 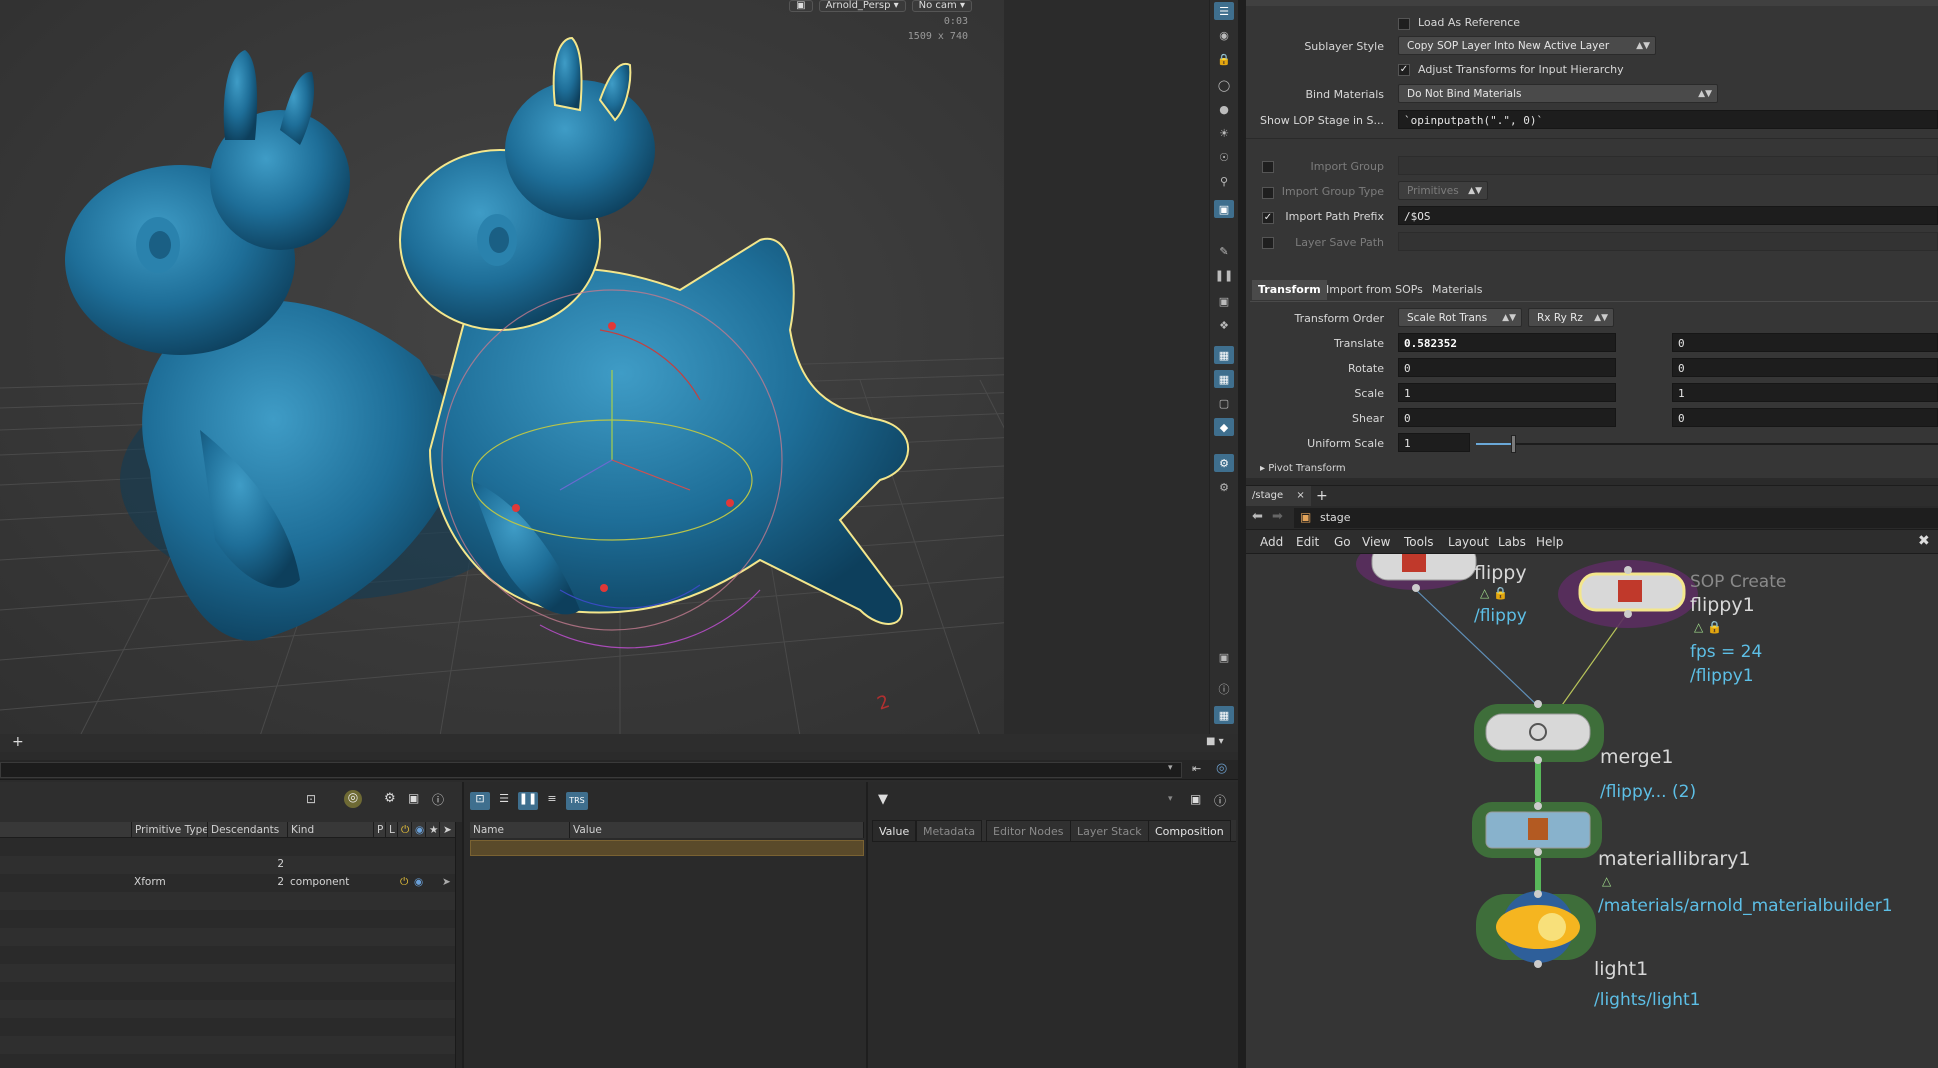 What do you see at coordinates (1707, 444) in the screenshot?
I see `uniform-scale-slider` at bounding box center [1707, 444].